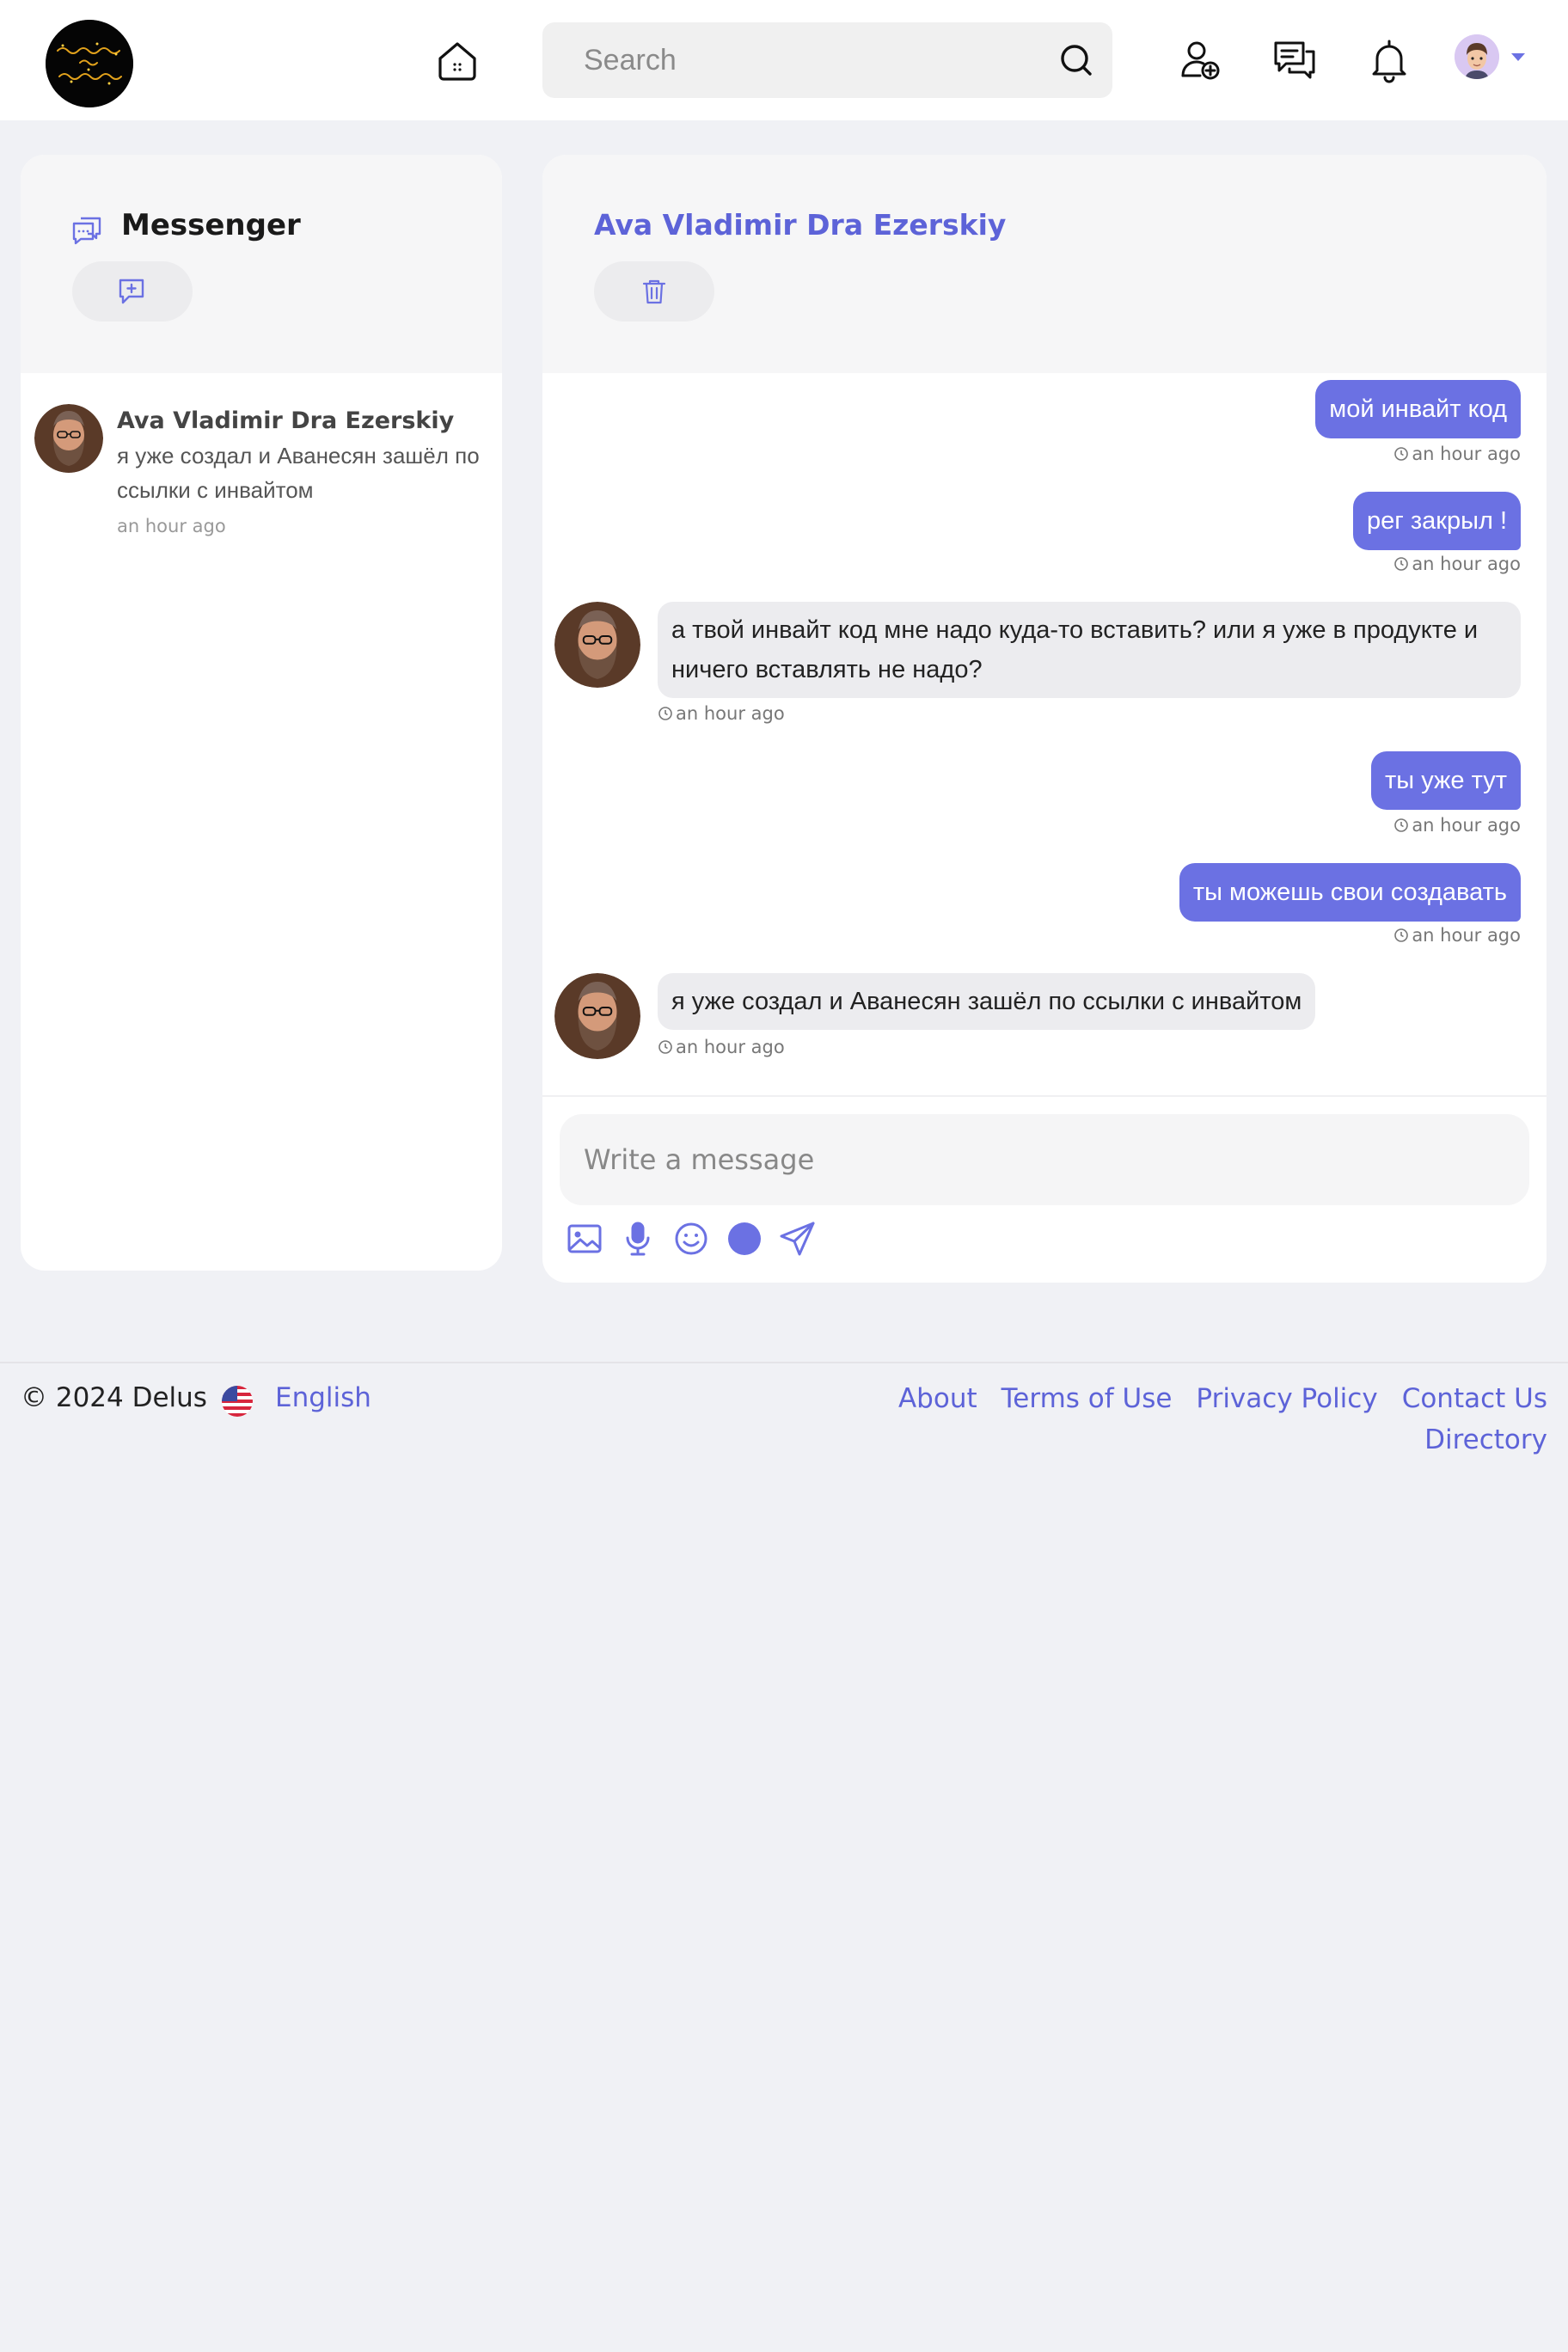 The width and height of the screenshot is (1568, 2352). Describe the element at coordinates (1286, 1399) in the screenshot. I see `footer-link-privacy: Privacy Policy` at that location.